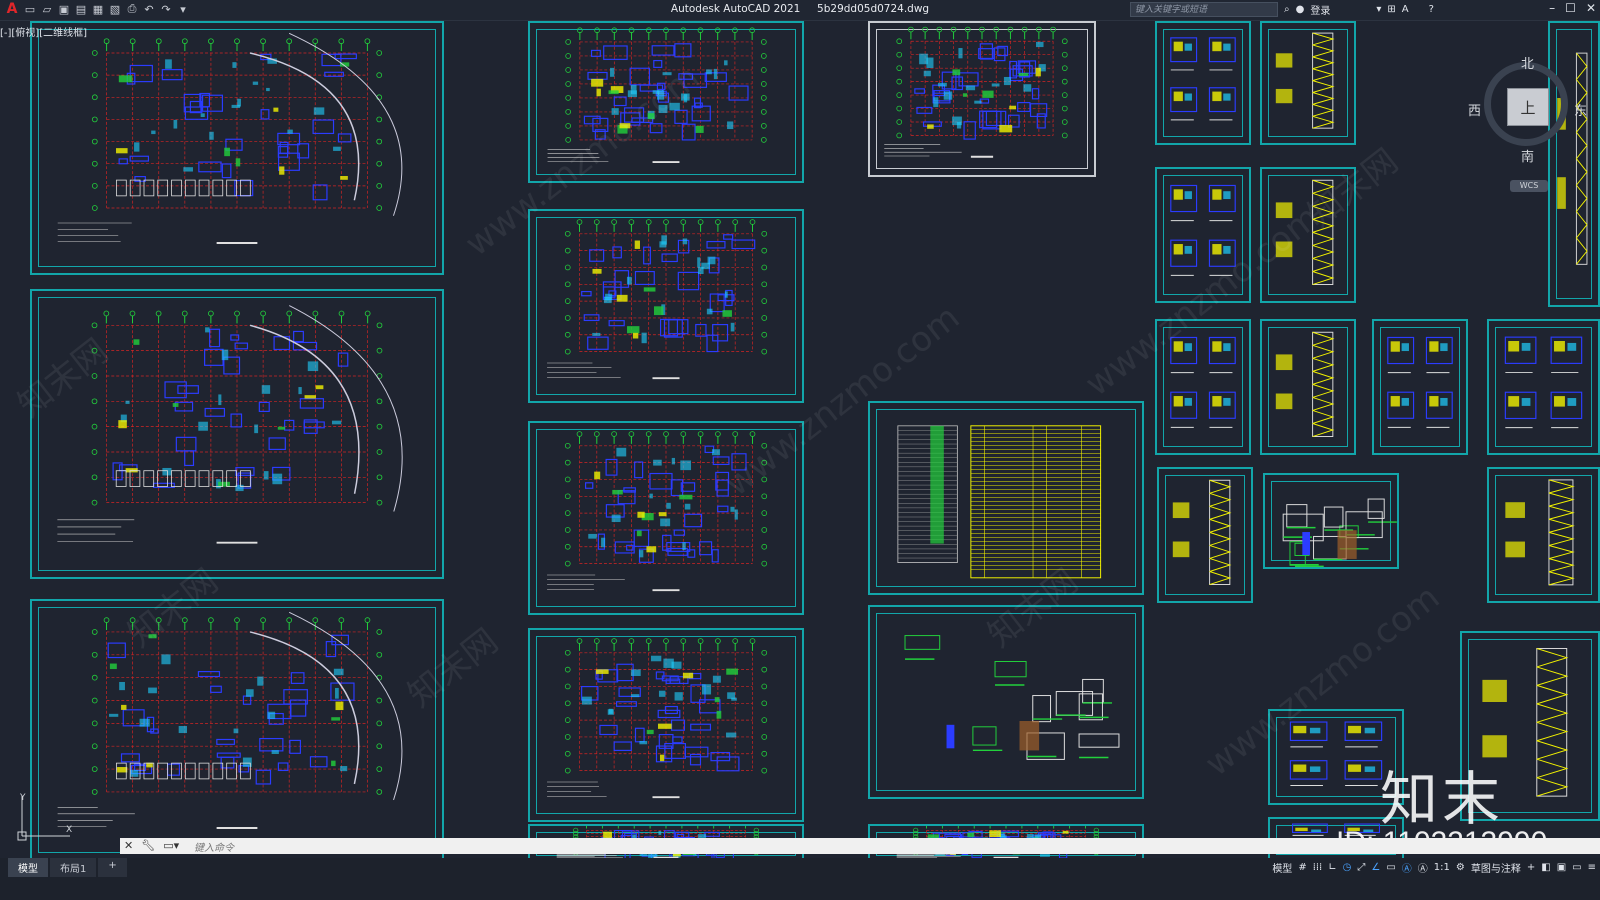 The height and width of the screenshot is (900, 1600). I want to click on app-title: Autodesk AutoCAD 2021, so click(735, 9).